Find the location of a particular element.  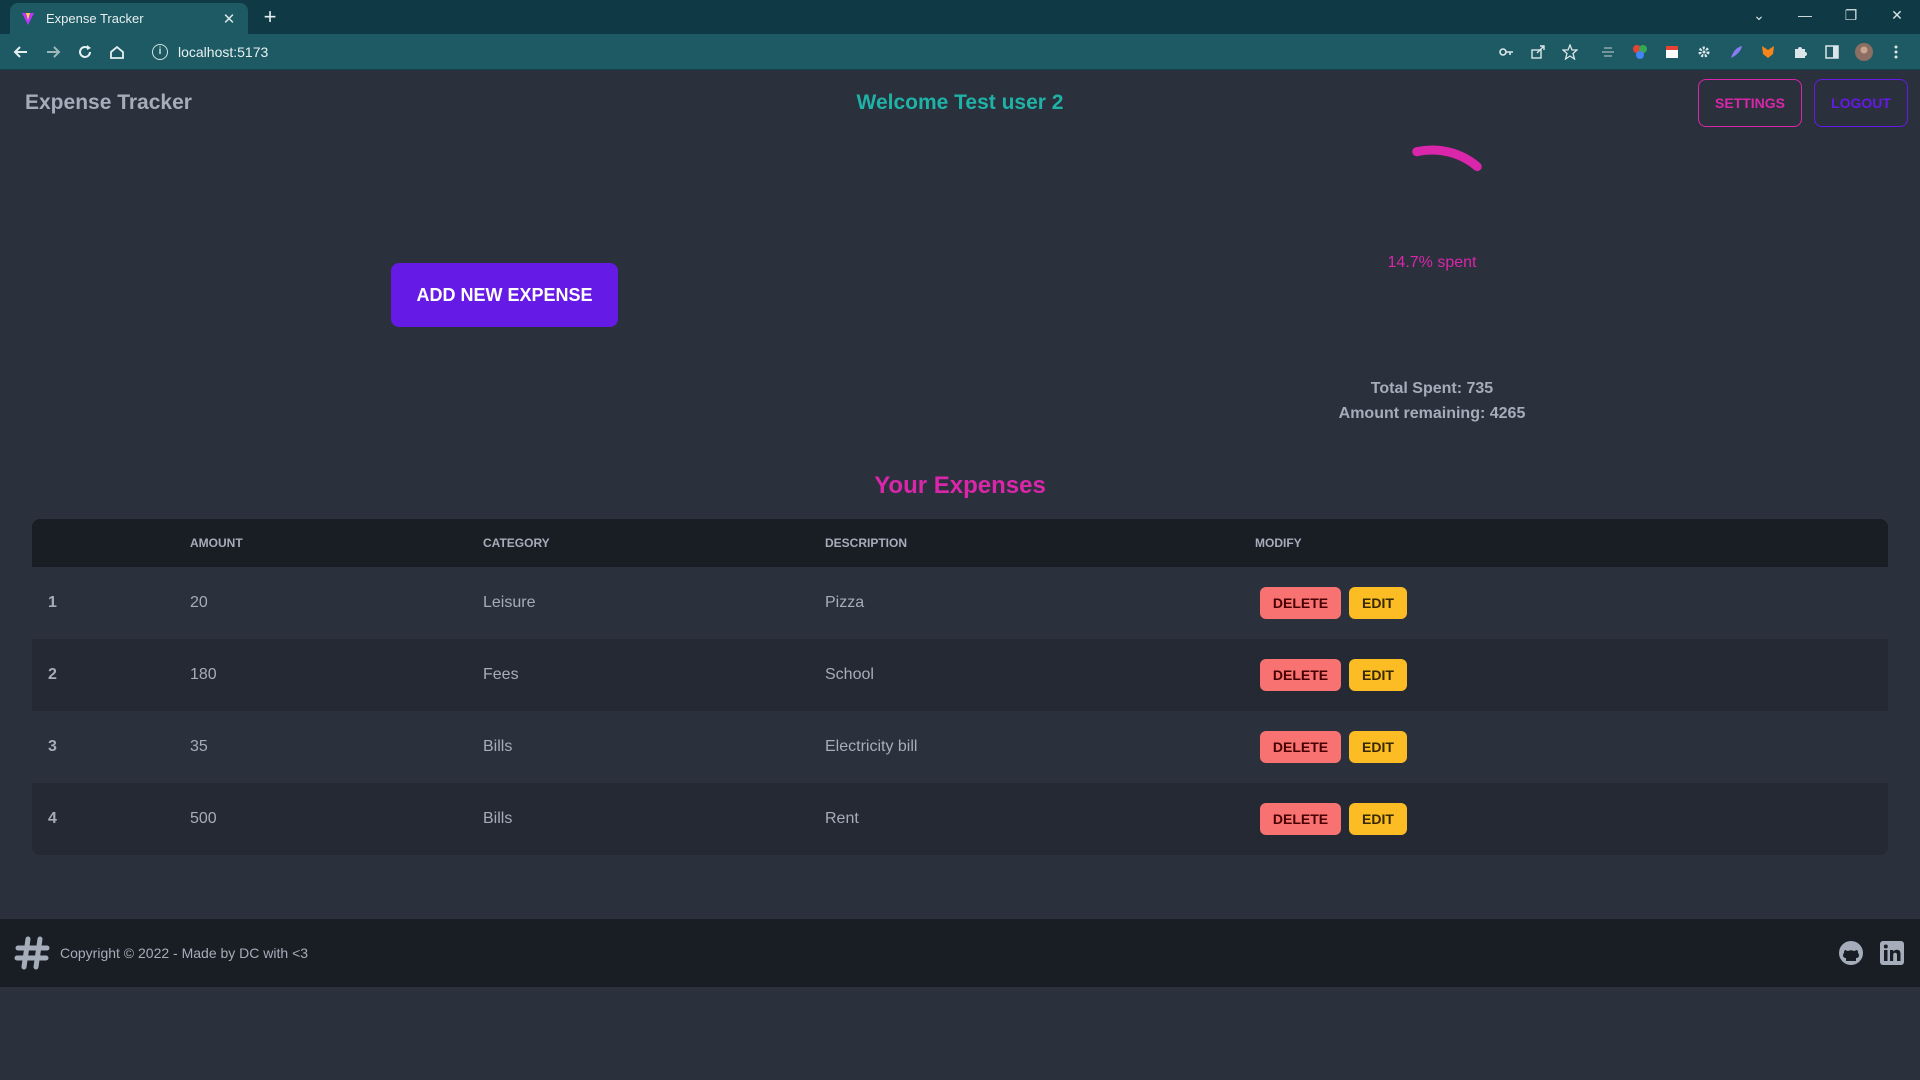

progress-arc is located at coordinates (1447, 158).